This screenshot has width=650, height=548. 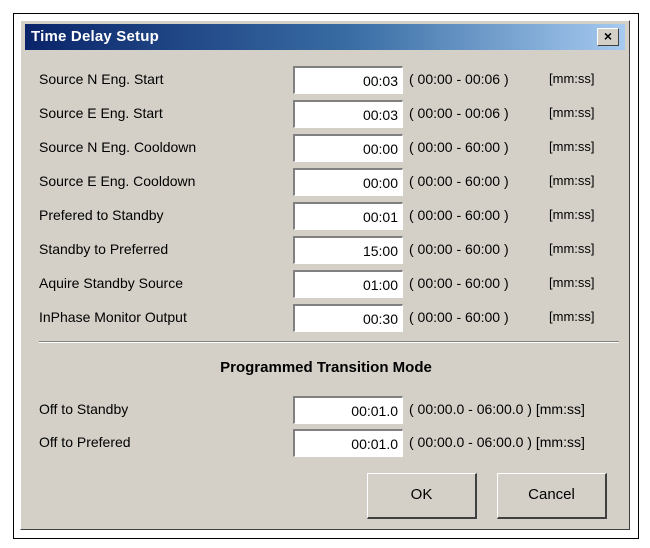 I want to click on source-e-cooldown-input: 00:00, so click(x=348, y=182).